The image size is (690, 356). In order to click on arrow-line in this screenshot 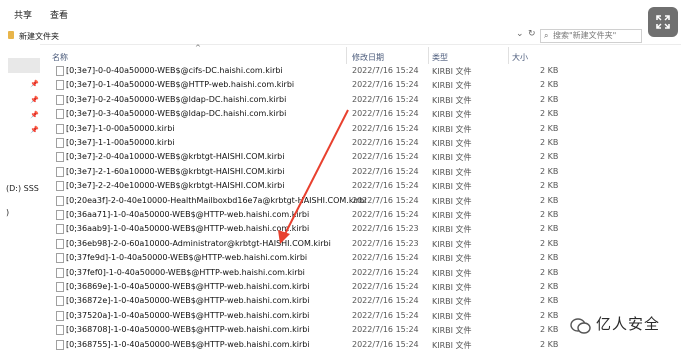, I will do `click(316, 173)`.